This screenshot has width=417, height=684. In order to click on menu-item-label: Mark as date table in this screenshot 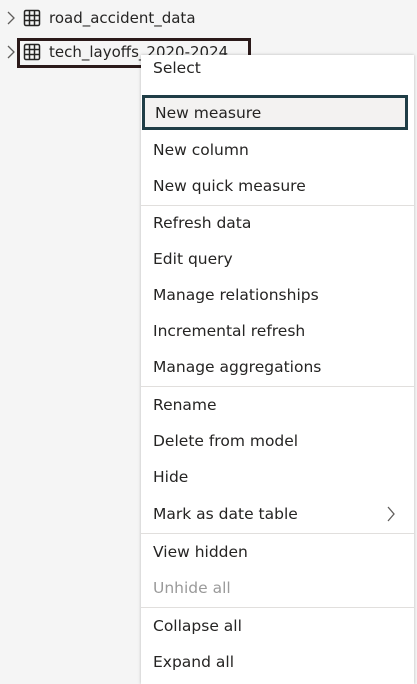, I will do `click(225, 513)`.